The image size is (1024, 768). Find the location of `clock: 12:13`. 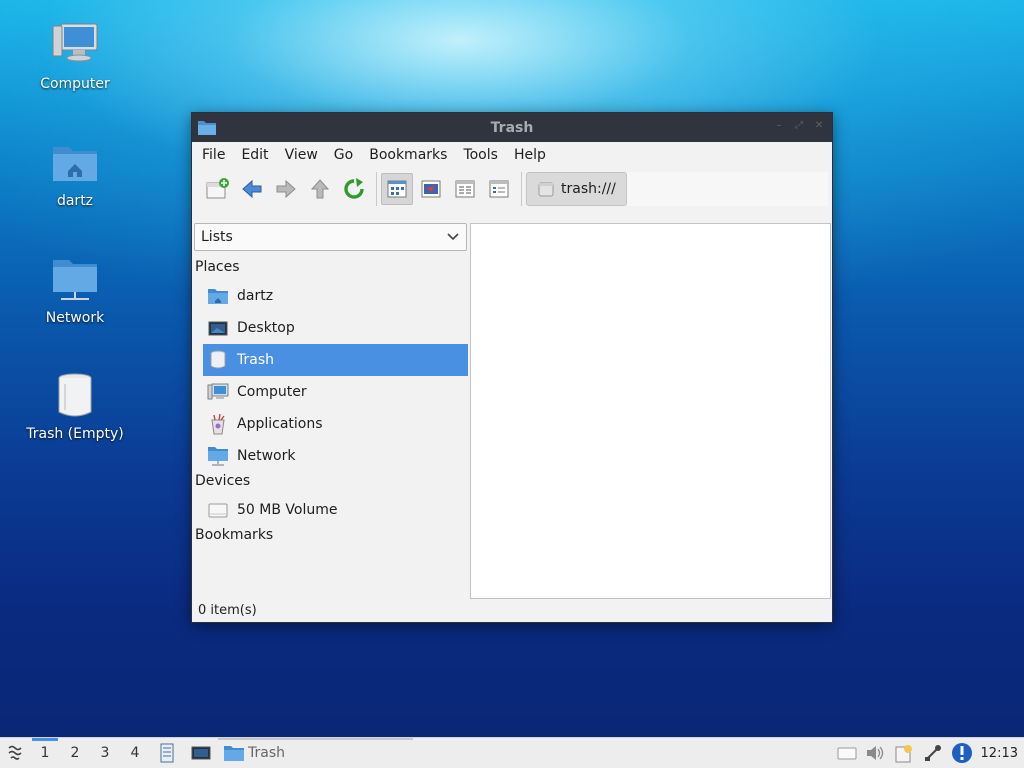

clock: 12:13 is located at coordinates (999, 753).